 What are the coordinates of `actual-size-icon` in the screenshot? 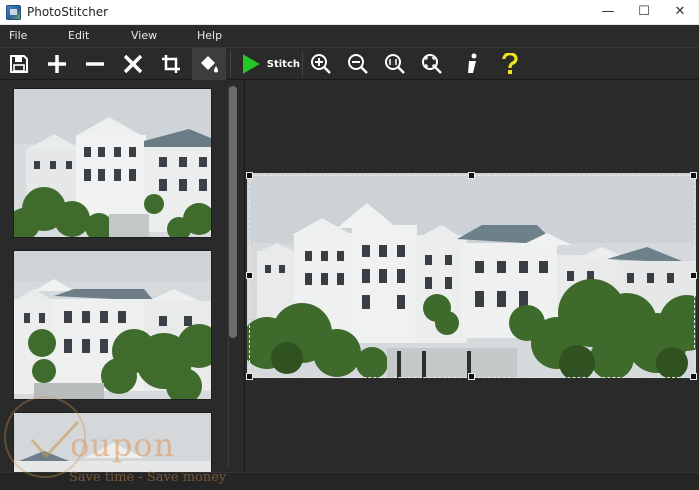 It's located at (395, 64).